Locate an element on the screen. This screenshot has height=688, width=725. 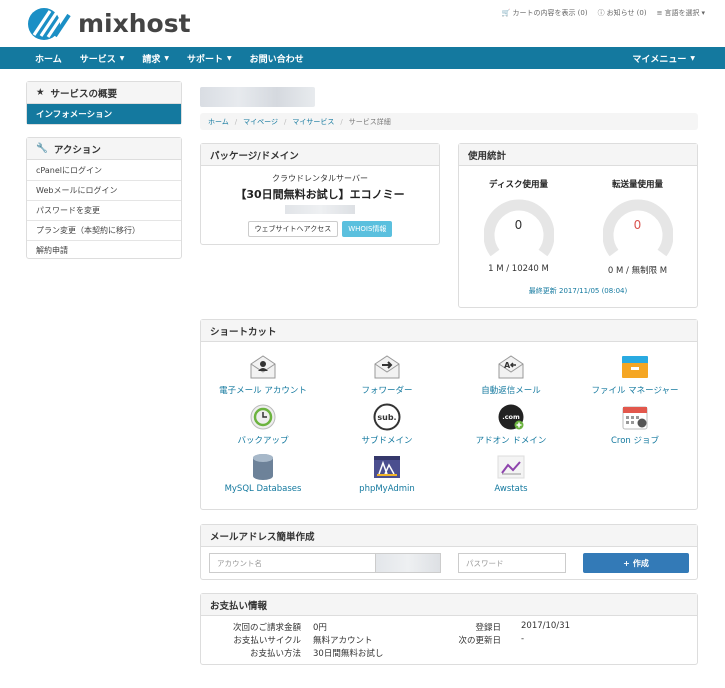
cron-jobs-icon is located at coordinates (635, 417).